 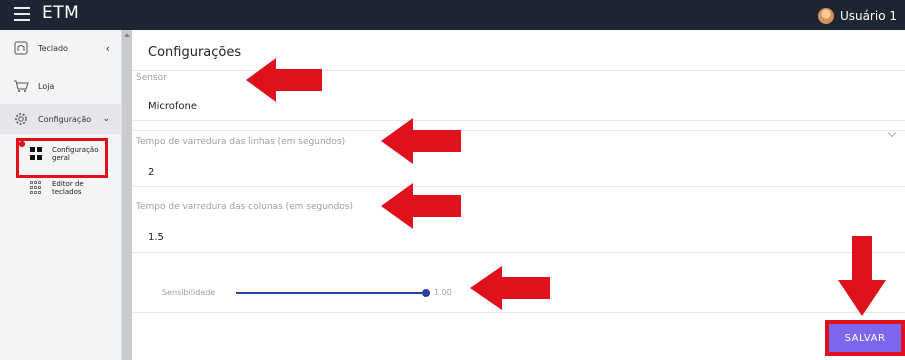 What do you see at coordinates (868, 16) in the screenshot?
I see `user-name: Usuário 1` at bounding box center [868, 16].